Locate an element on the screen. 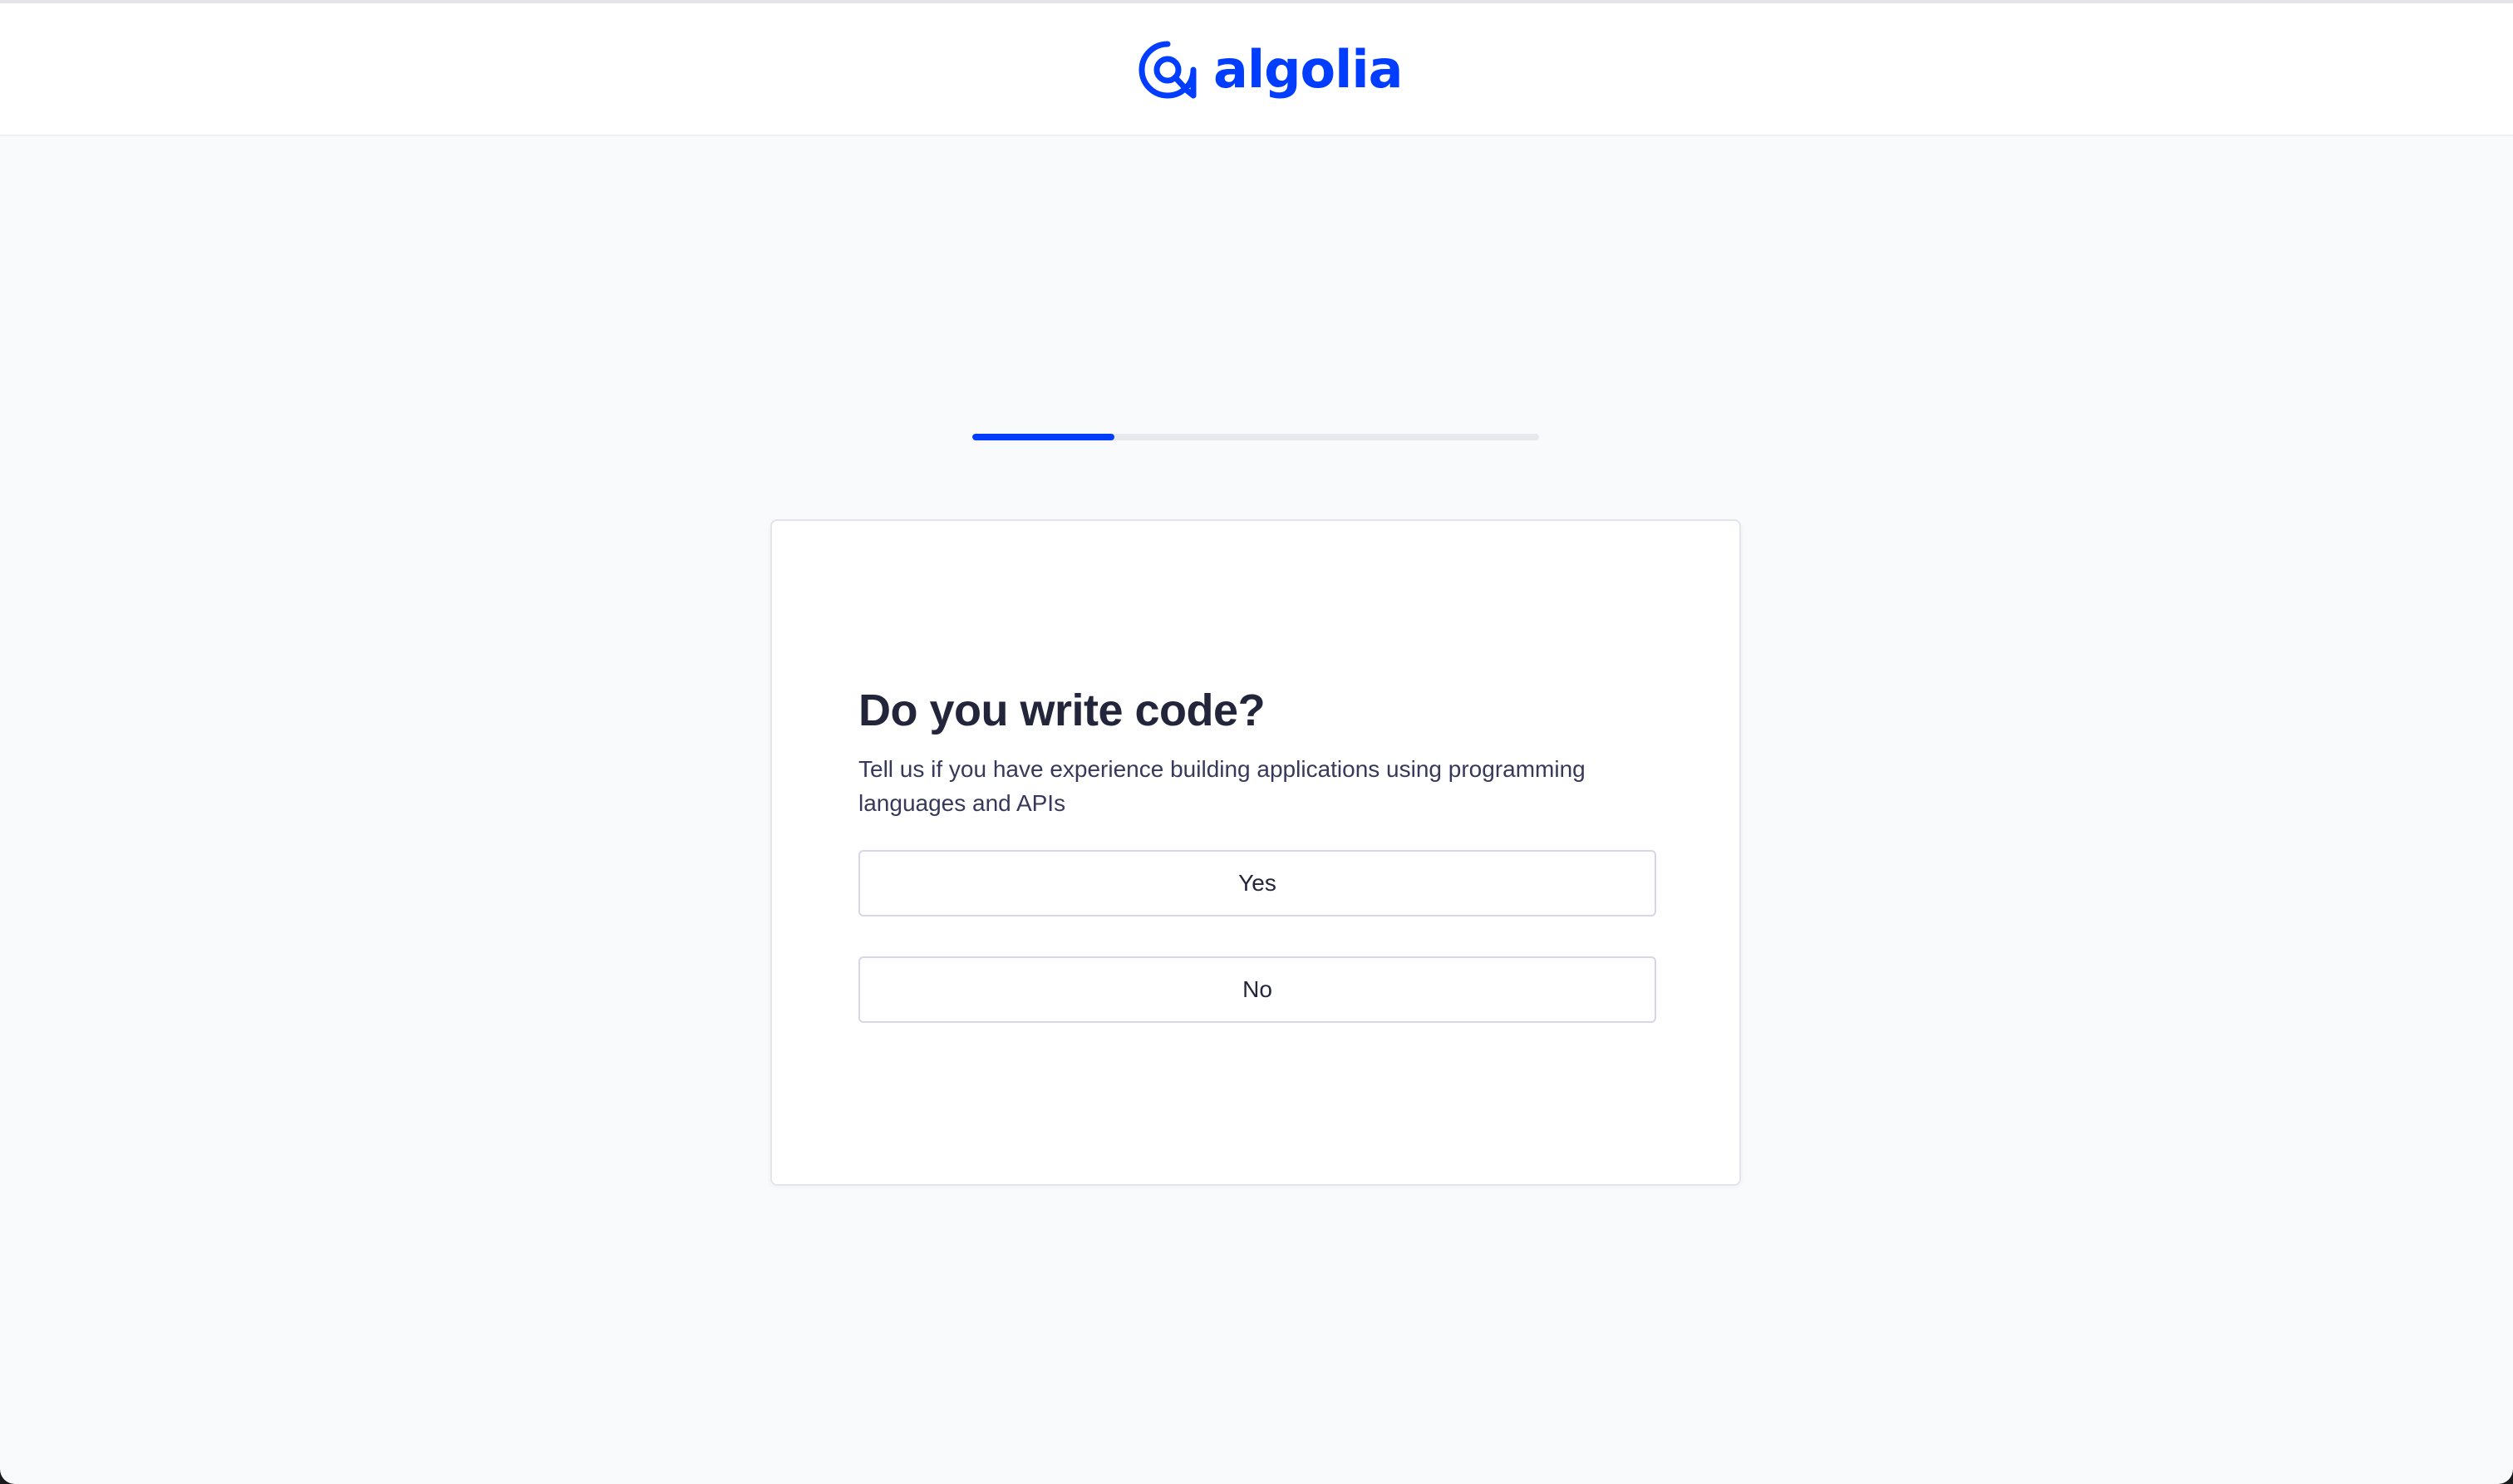  site-header: algolia is located at coordinates (1256, 69).